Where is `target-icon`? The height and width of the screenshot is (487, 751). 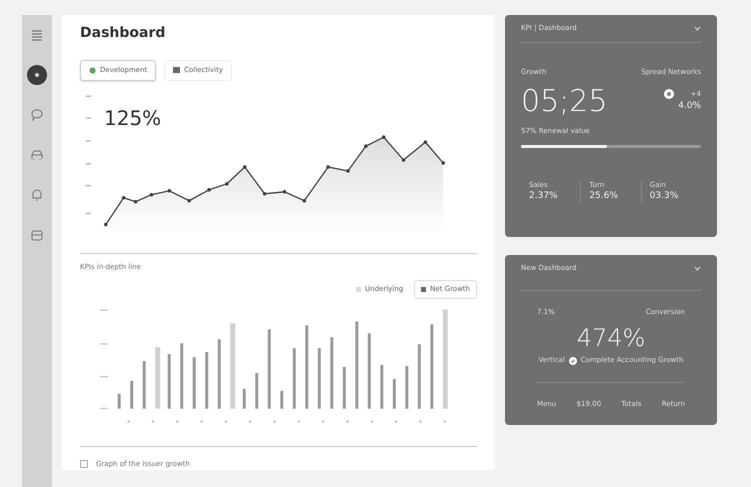
target-icon is located at coordinates (669, 94).